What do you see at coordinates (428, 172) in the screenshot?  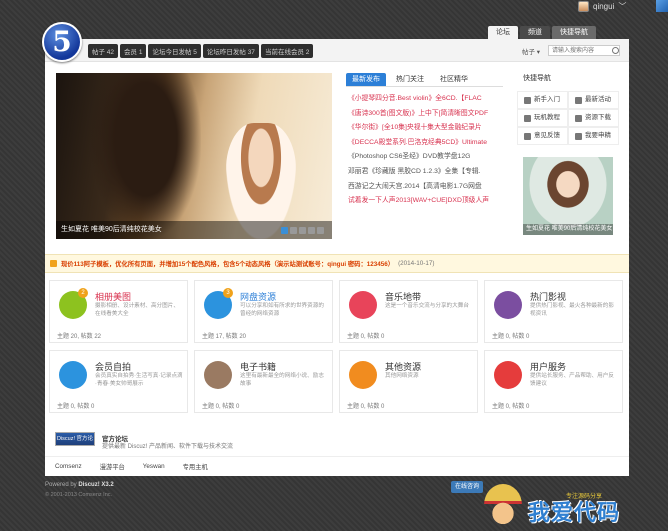 I see `list-item: 邓丽君《珍藏版 黑胶CD 1.2.3》全集【专辑.` at bounding box center [428, 172].